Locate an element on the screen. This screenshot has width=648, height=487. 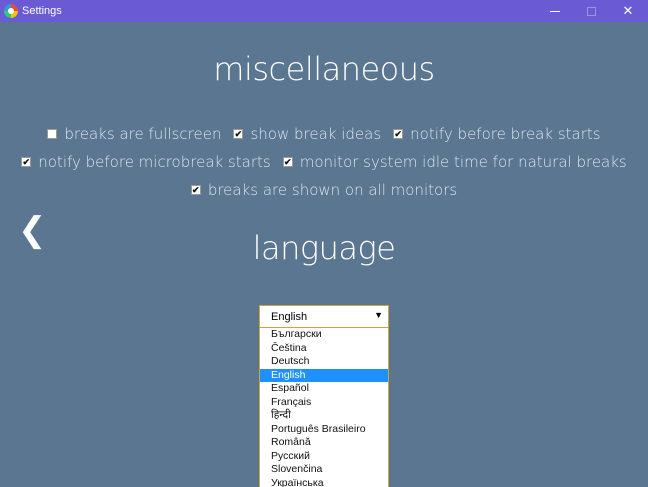
close-icon: ✕ is located at coordinates (628, 10).